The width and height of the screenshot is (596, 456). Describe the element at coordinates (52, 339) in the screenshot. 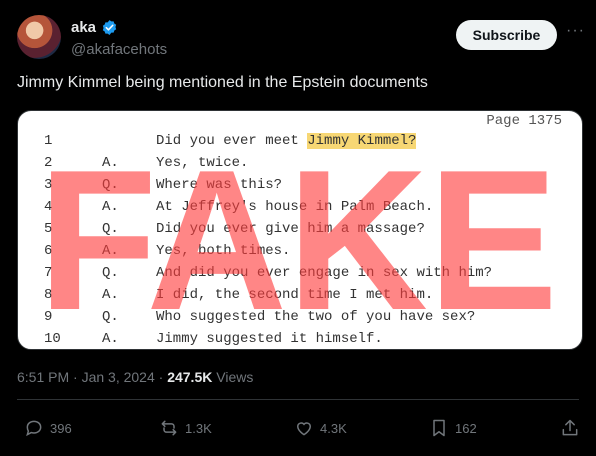

I see `line-number: 10` at that location.